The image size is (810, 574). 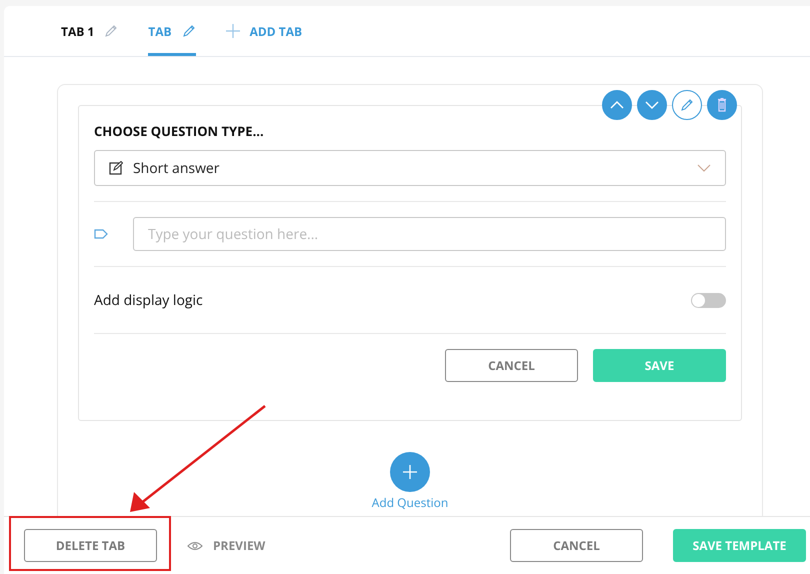 What do you see at coordinates (233, 31) in the screenshot?
I see `plus-icon` at bounding box center [233, 31].